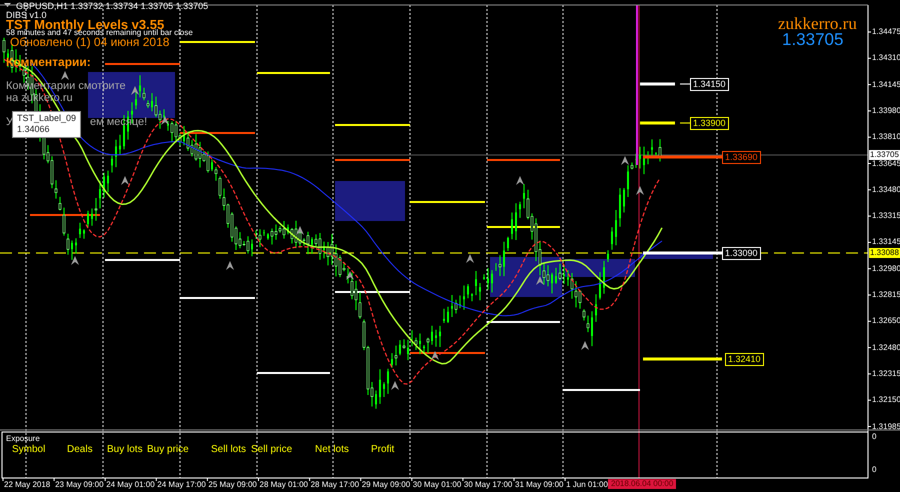  What do you see at coordinates (80, 450) in the screenshot?
I see `column-header: Deals` at bounding box center [80, 450].